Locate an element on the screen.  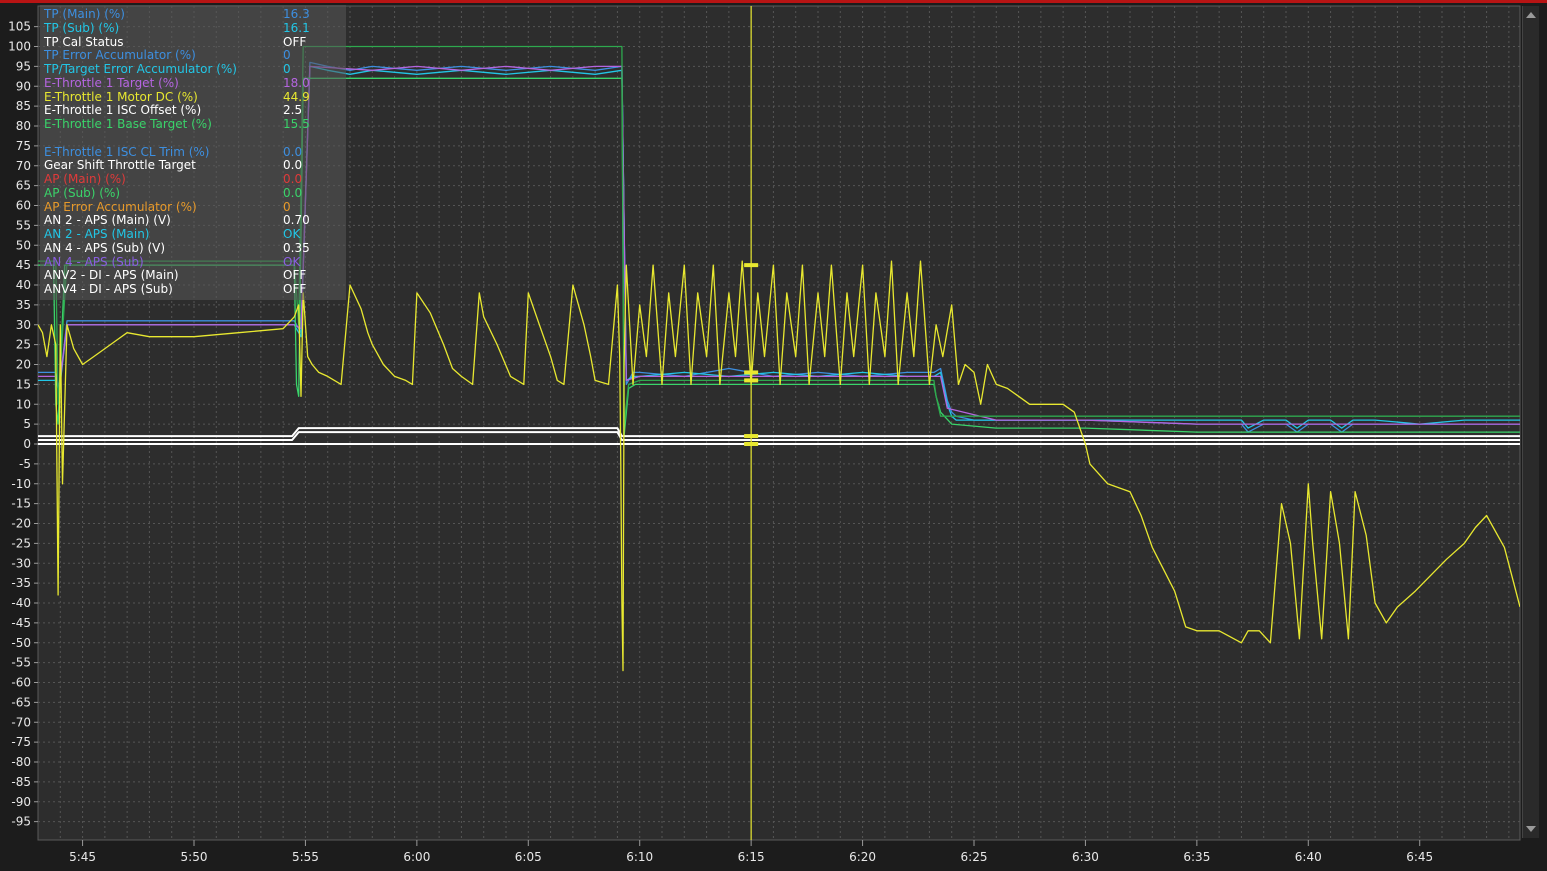
legend-row: E-Throttle 1 Motor DC (%) 44.9 is located at coordinates (179, 96).